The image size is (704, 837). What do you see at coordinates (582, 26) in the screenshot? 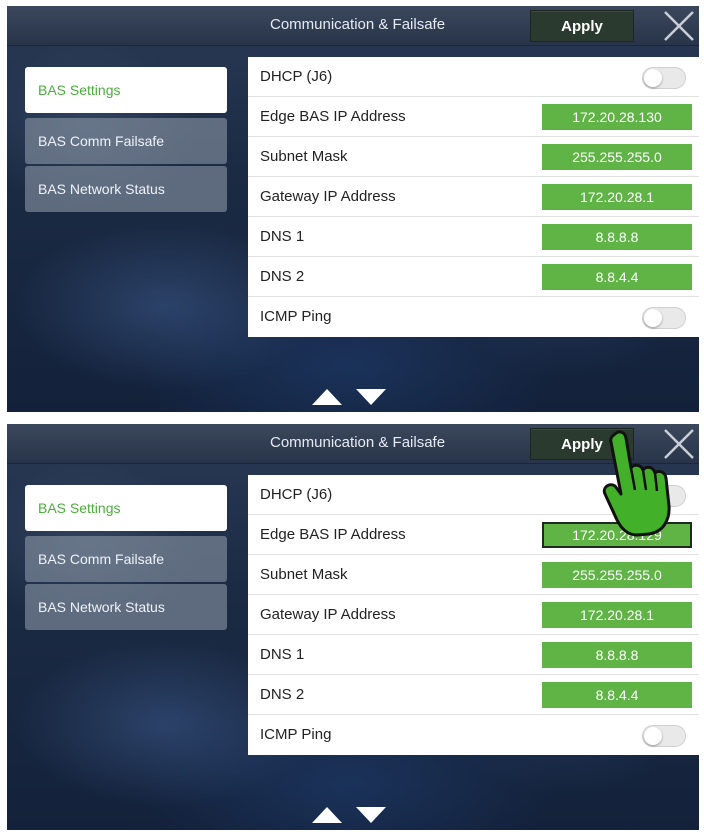
I see `apply-button: Apply` at bounding box center [582, 26].